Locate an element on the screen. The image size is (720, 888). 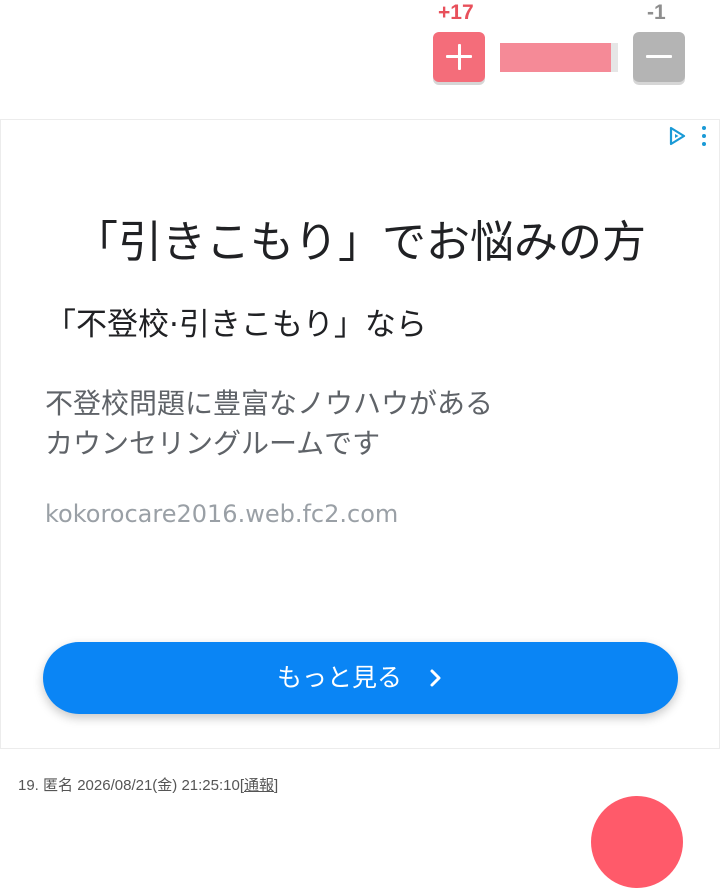
ad-subheadline: 「不登校·引きこもり」なら is located at coordinates (236, 325).